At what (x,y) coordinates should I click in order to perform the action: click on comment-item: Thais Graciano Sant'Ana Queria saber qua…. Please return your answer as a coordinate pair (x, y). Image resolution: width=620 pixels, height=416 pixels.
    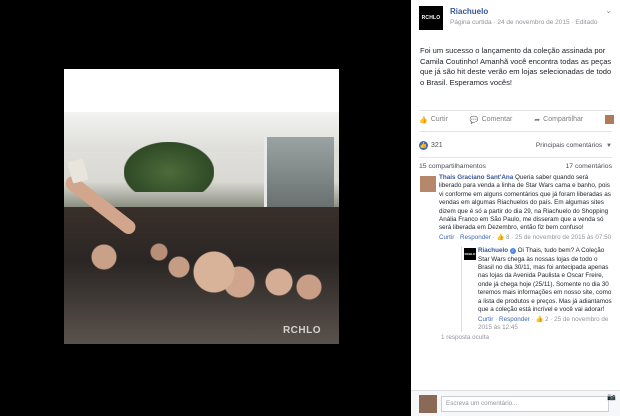
    Looking at the image, I should click on (515, 253).